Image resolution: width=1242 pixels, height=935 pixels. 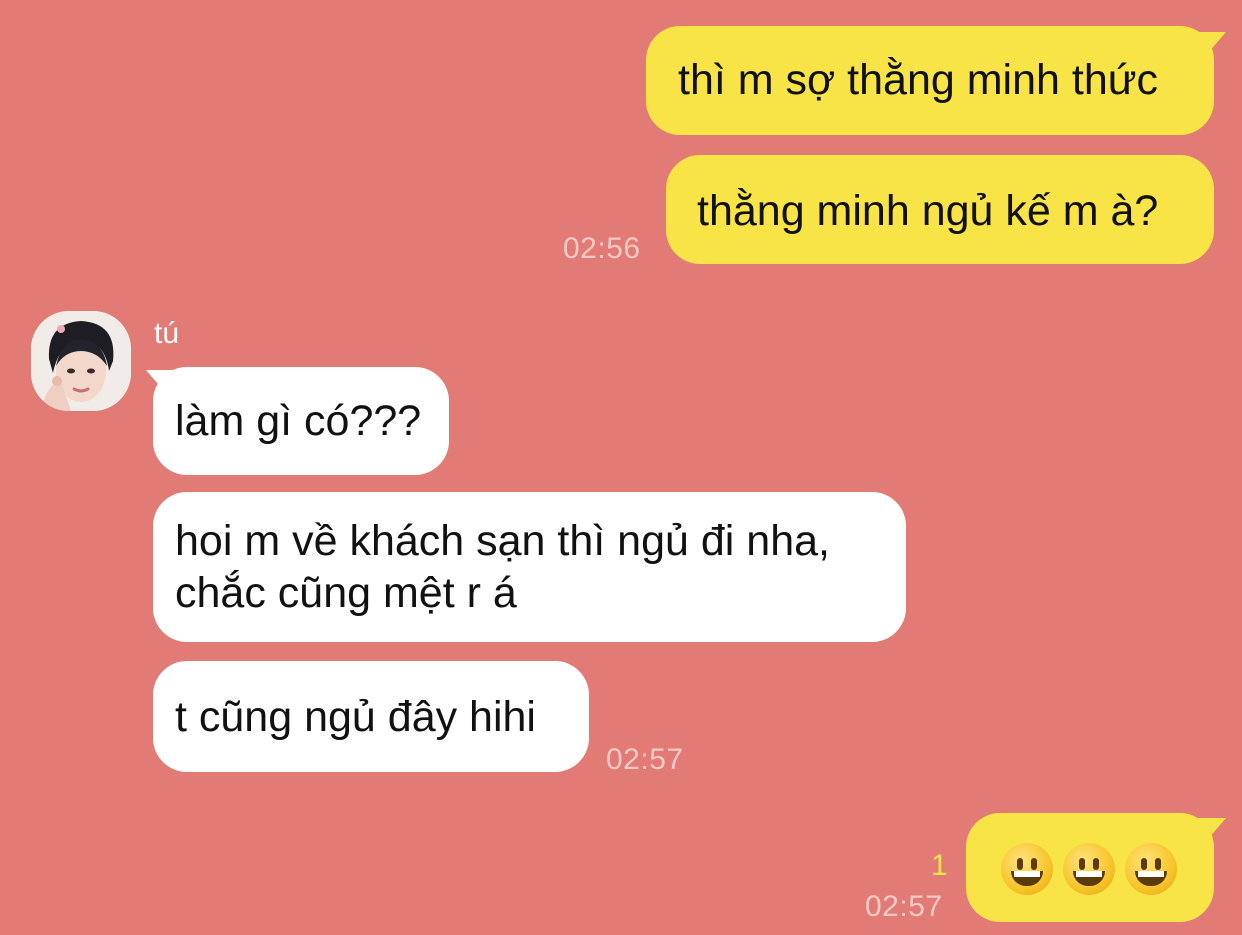 I want to click on incoming-message: t cũng ngủ đây hihi, so click(x=371, y=716).